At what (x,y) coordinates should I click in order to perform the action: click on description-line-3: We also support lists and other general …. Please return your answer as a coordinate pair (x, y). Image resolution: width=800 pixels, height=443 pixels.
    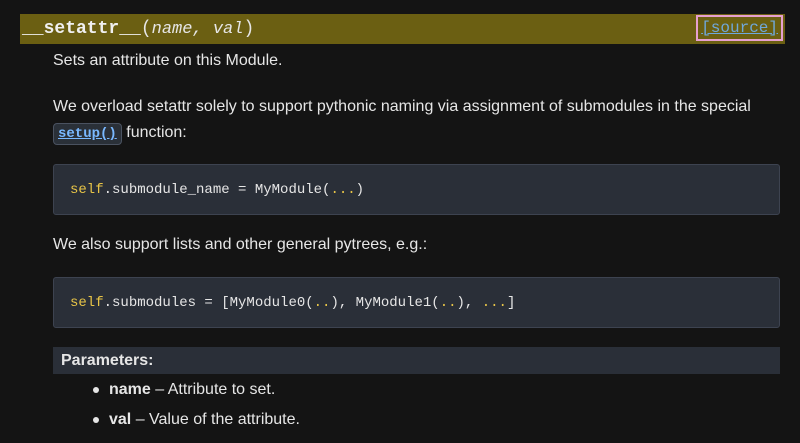
    Looking at the image, I should click on (240, 244).